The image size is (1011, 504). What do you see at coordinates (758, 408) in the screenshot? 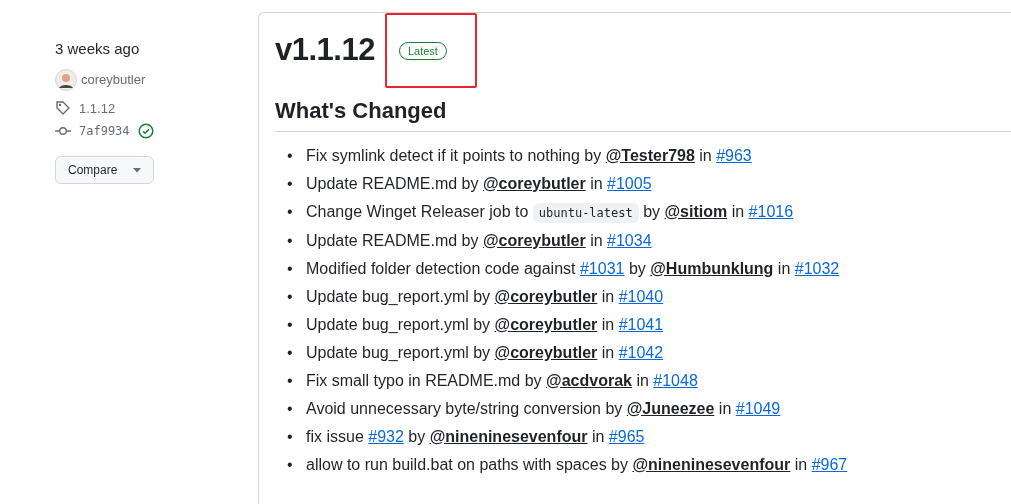
I see `pull-request-link: #1049` at bounding box center [758, 408].